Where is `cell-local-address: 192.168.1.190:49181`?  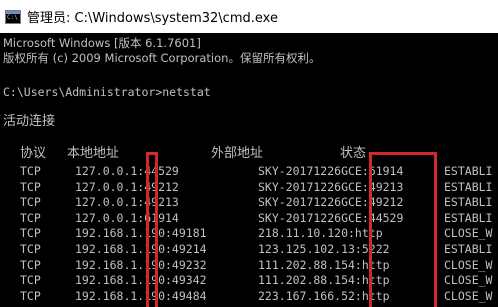 cell-local-address: 192.168.1.190:49181 is located at coordinates (141, 233).